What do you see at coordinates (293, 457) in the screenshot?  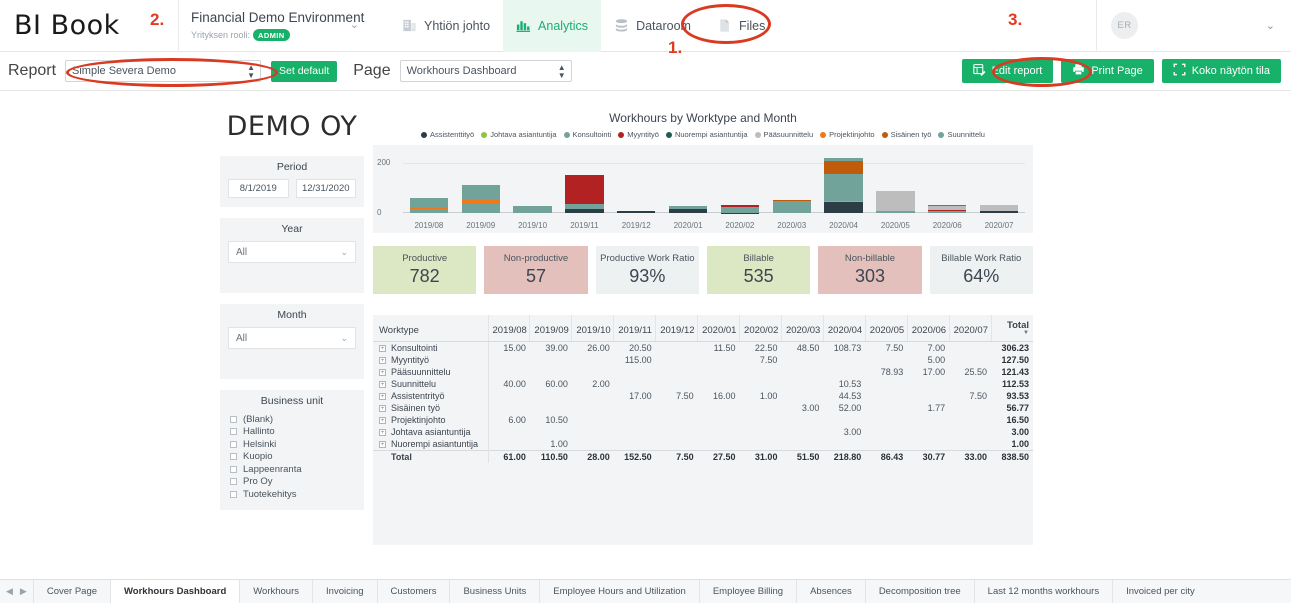 I see `business-unit-item: Kuopio` at bounding box center [293, 457].